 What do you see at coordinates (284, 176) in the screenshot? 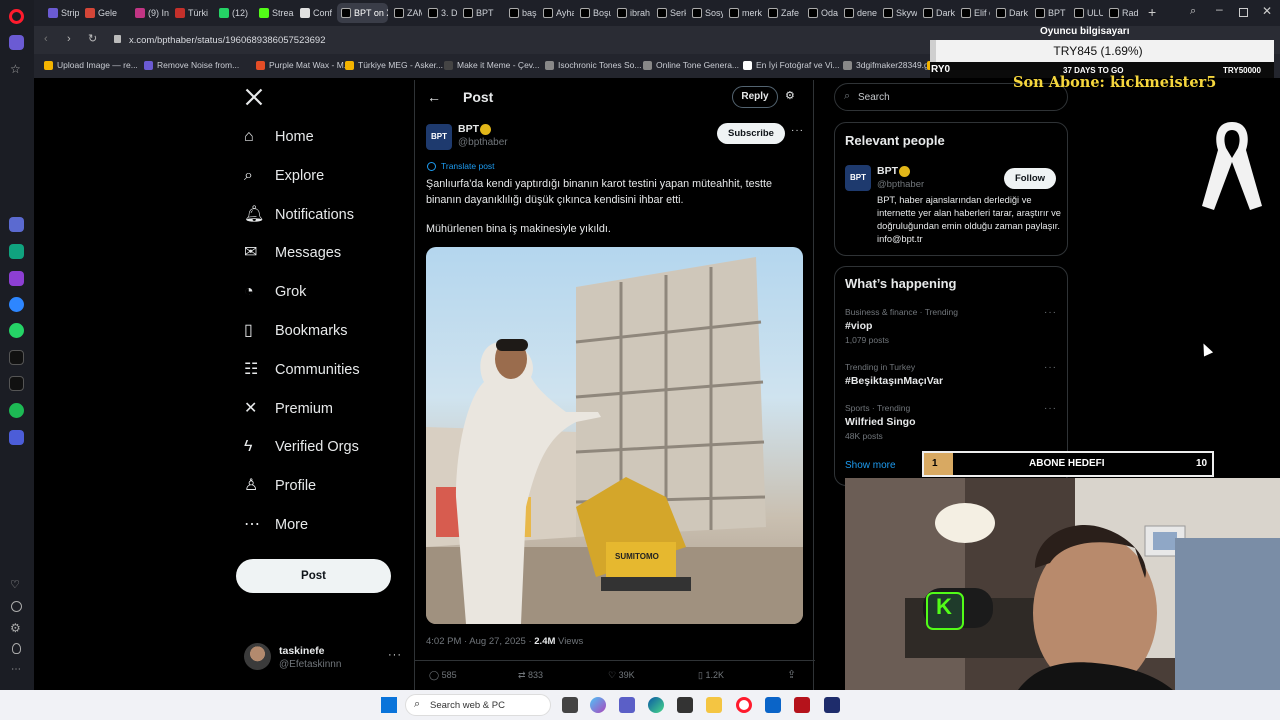
I see `nav-item-explore: ⌕ Explore` at bounding box center [284, 176].